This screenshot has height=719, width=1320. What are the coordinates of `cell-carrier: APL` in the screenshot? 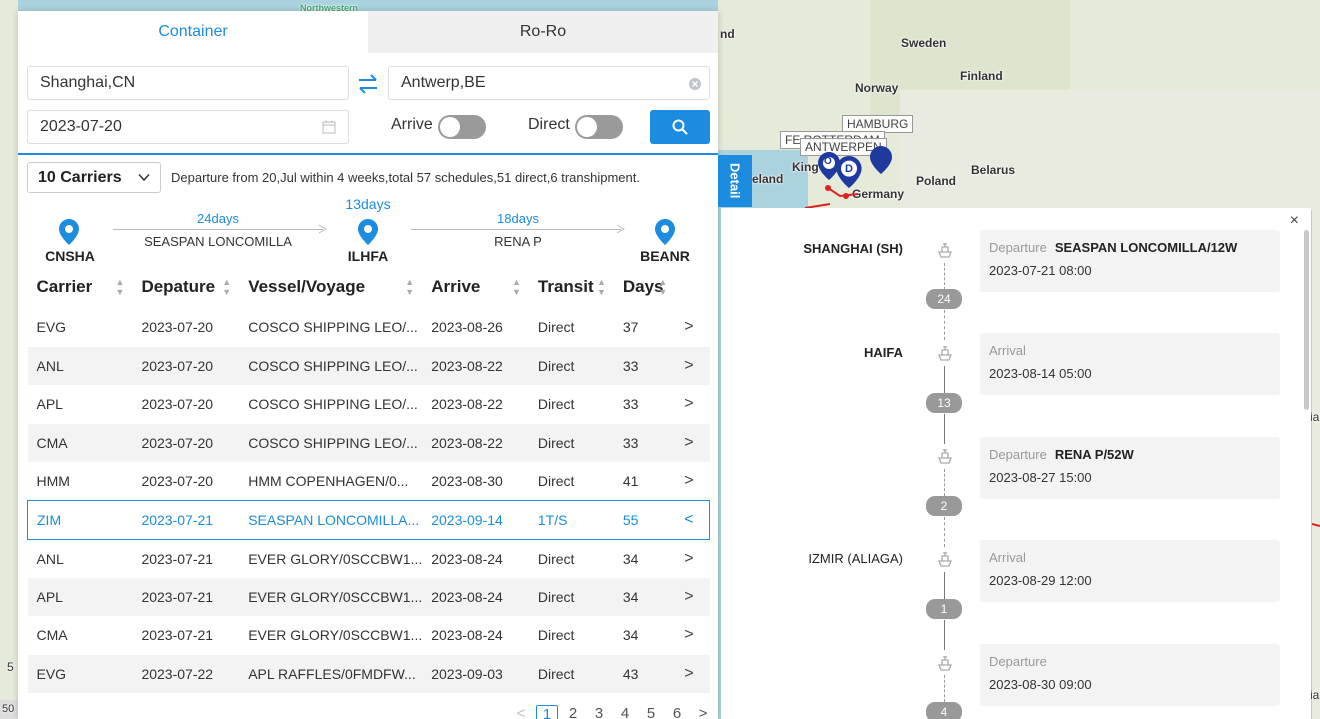 It's located at (80, 596).